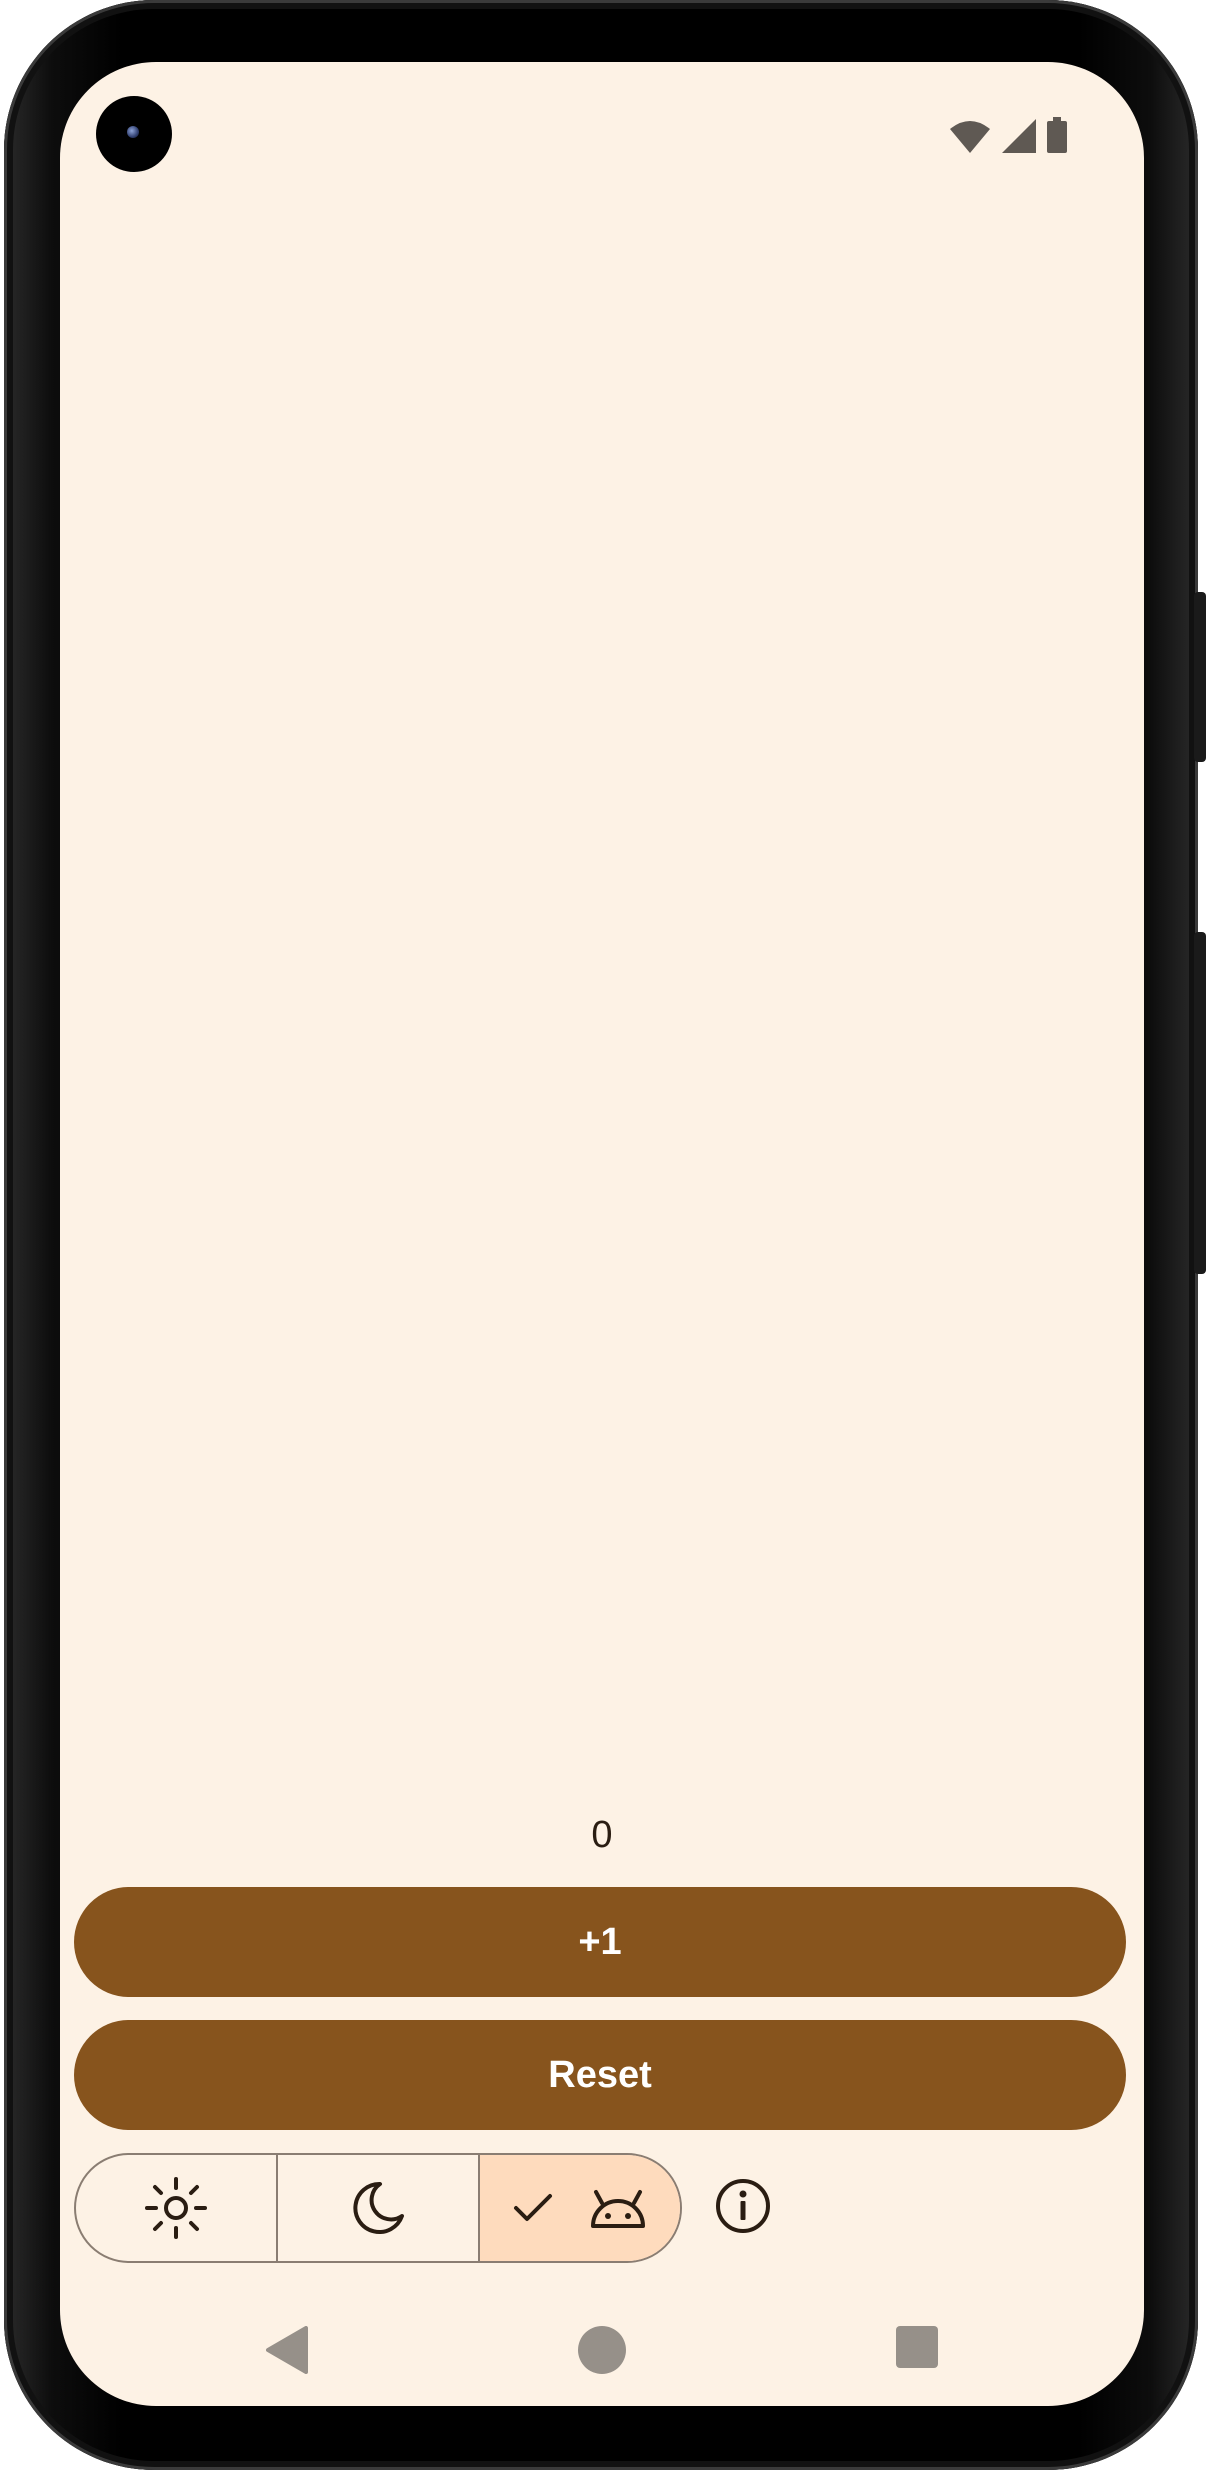  What do you see at coordinates (602, 1835) in the screenshot?
I see `counter-value: 0` at bounding box center [602, 1835].